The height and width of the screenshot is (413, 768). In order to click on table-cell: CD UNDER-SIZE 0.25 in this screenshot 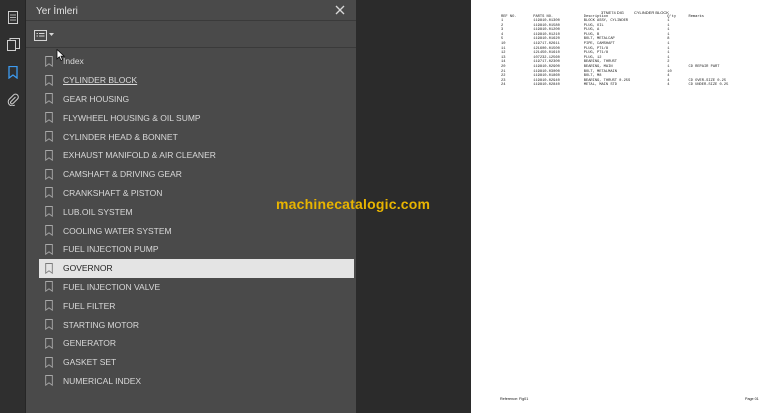, I will do `click(708, 85)`.